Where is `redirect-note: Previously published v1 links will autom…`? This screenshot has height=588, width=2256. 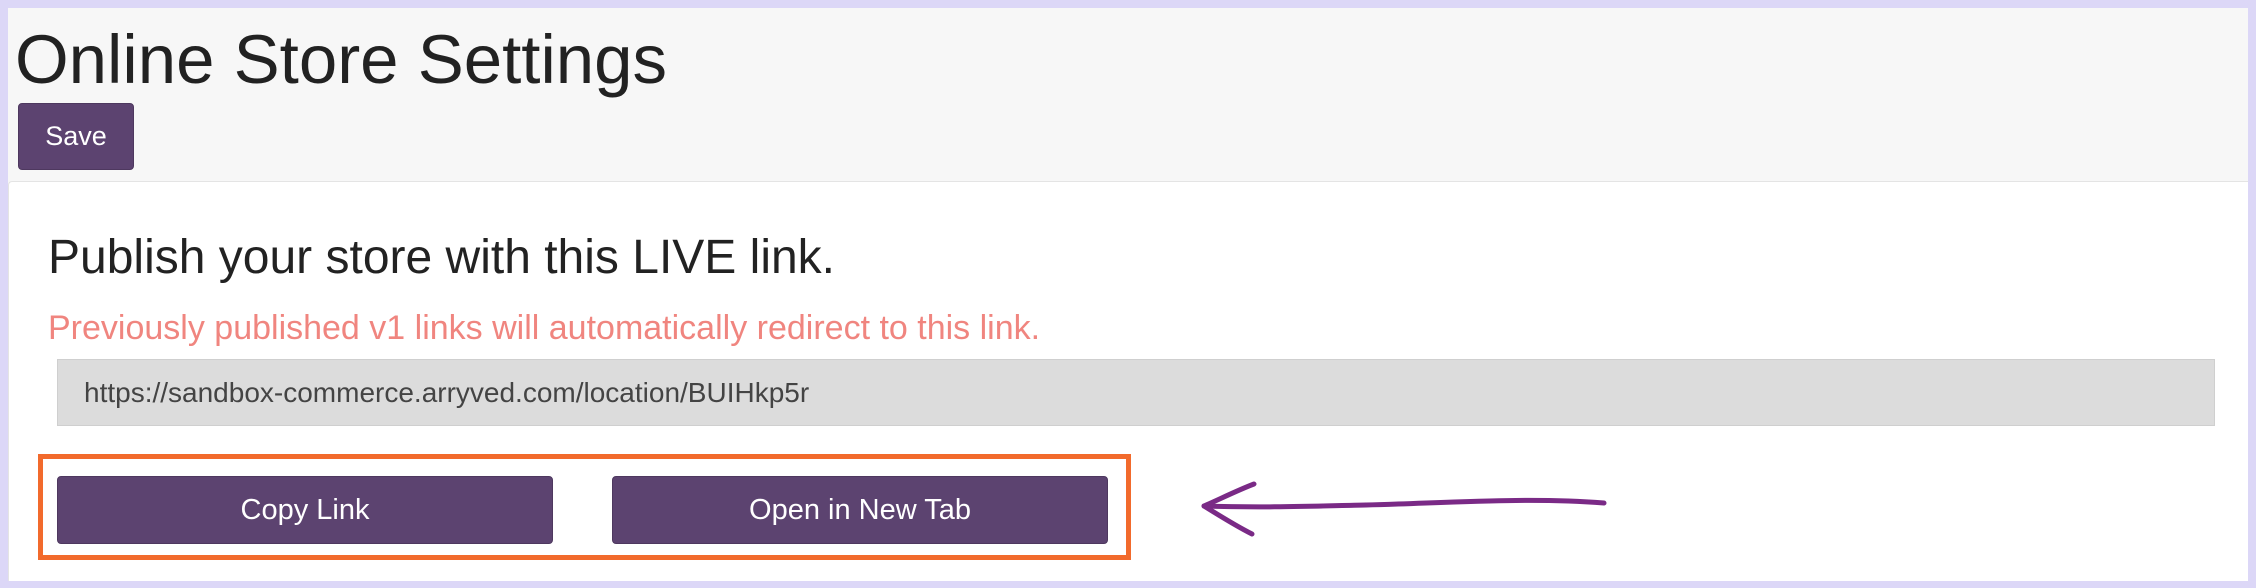
redirect-note: Previously published v1 links will autom… is located at coordinates (544, 328).